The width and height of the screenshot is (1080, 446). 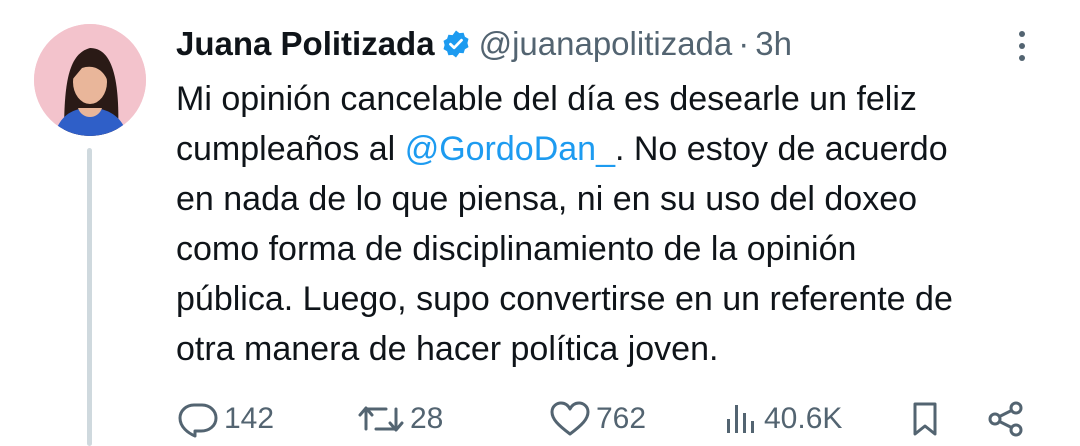 What do you see at coordinates (381, 419) in the screenshot?
I see `retweet-icon` at bounding box center [381, 419].